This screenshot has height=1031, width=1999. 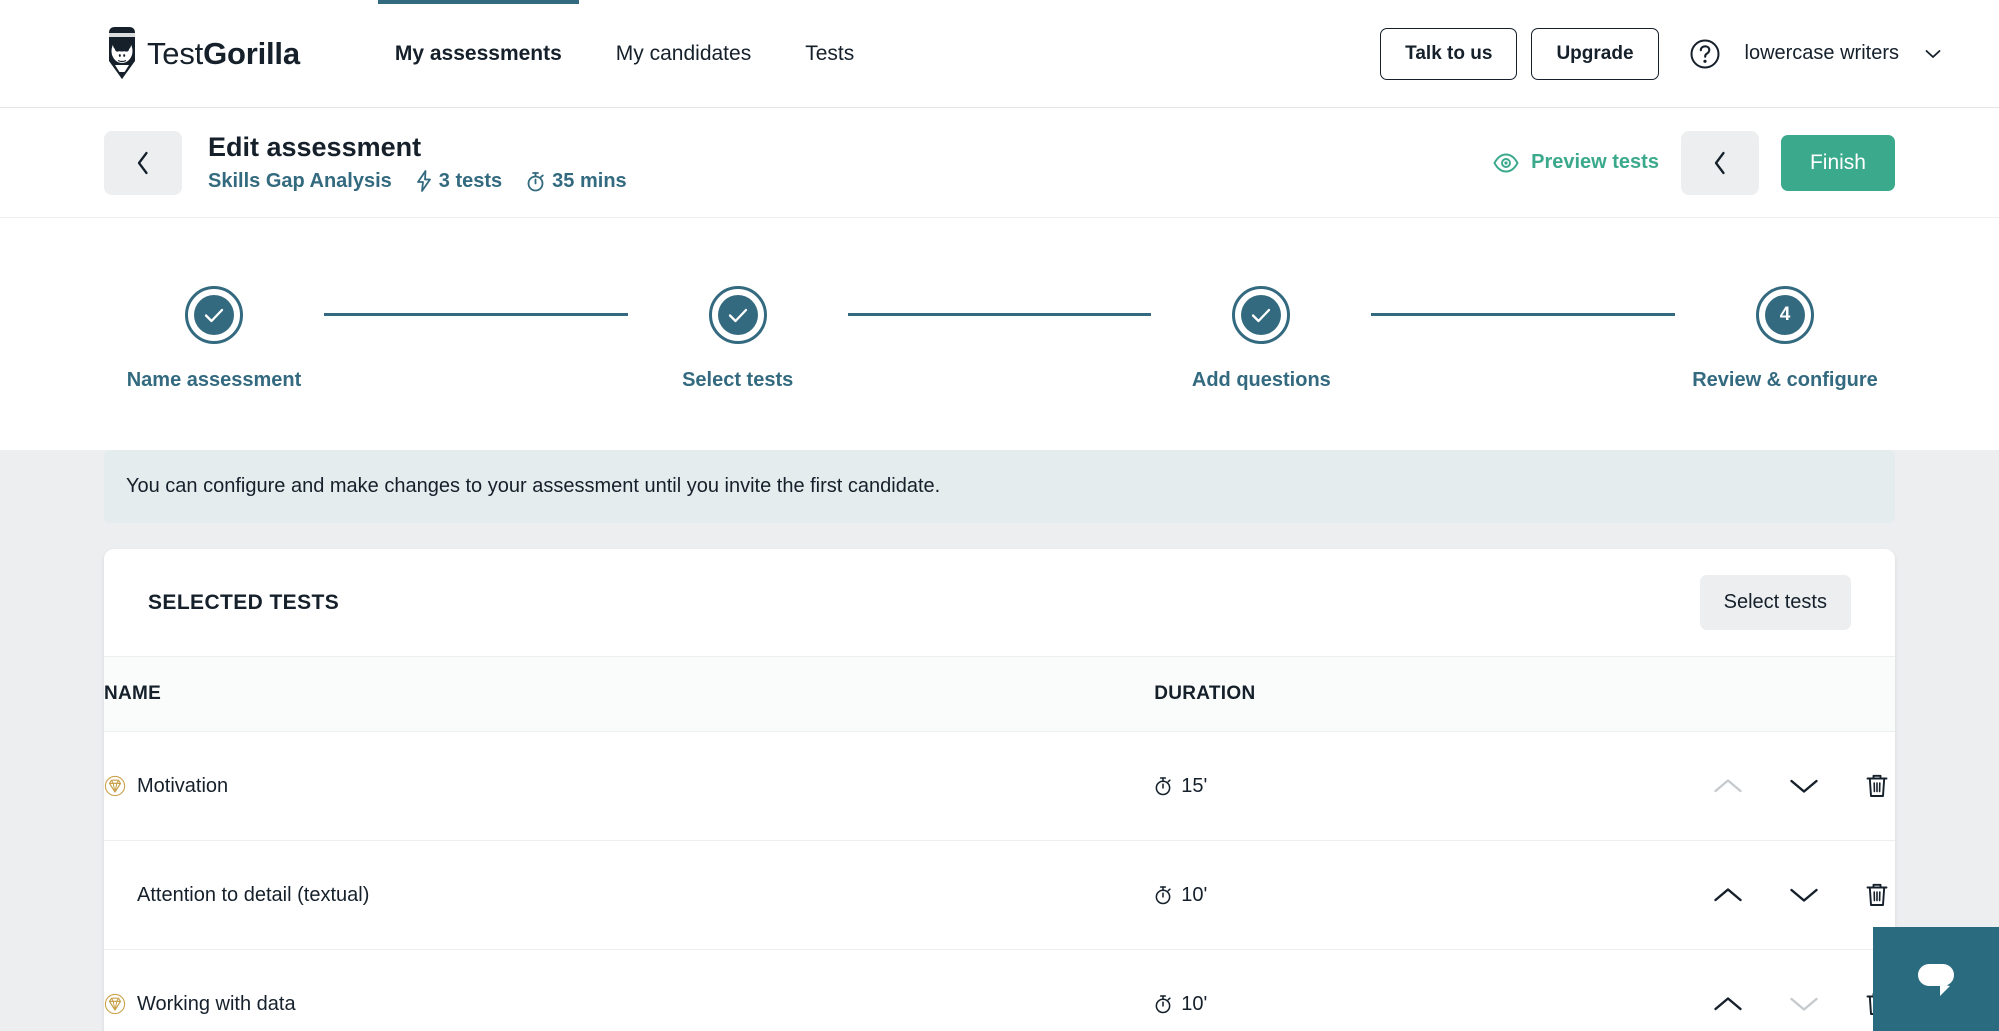 I want to click on testgorilla-logo: TestGorilla, so click(x=202, y=54).